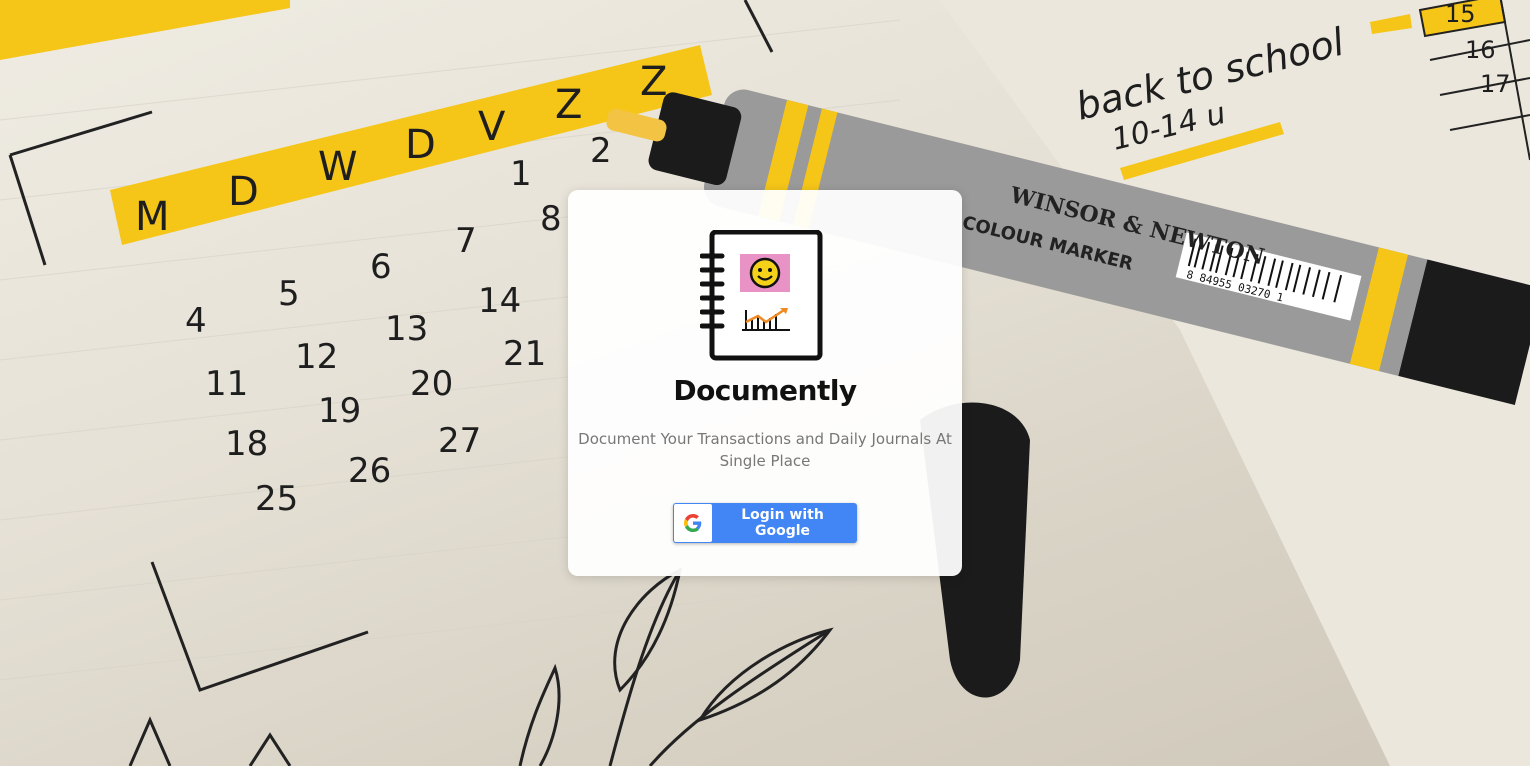 This screenshot has width=1530, height=766. What do you see at coordinates (276, 499) in the screenshot?
I see `date-25: 25` at bounding box center [276, 499].